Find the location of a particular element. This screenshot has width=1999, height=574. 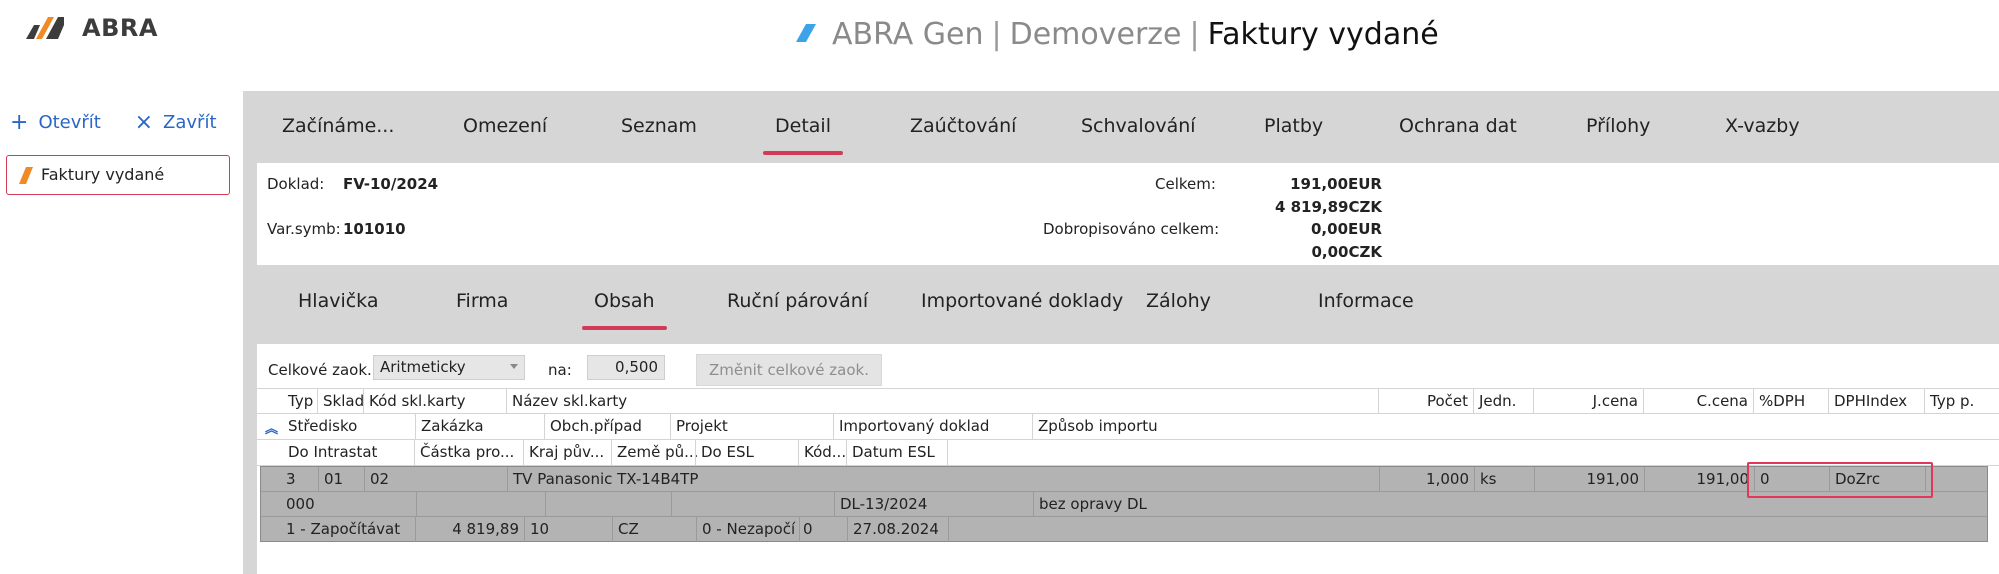

tab-hlavicka: Hlavička is located at coordinates (338, 301).